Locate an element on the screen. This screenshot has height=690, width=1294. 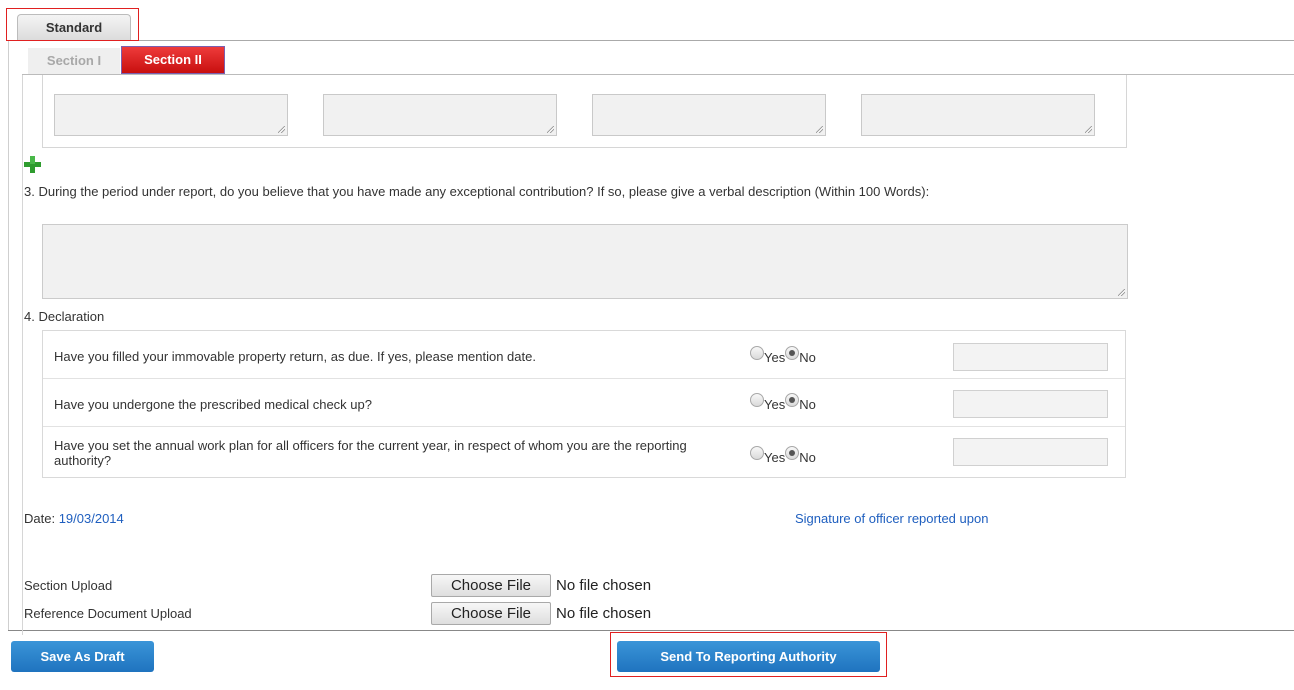
property-return-date-input is located at coordinates (1030, 357).